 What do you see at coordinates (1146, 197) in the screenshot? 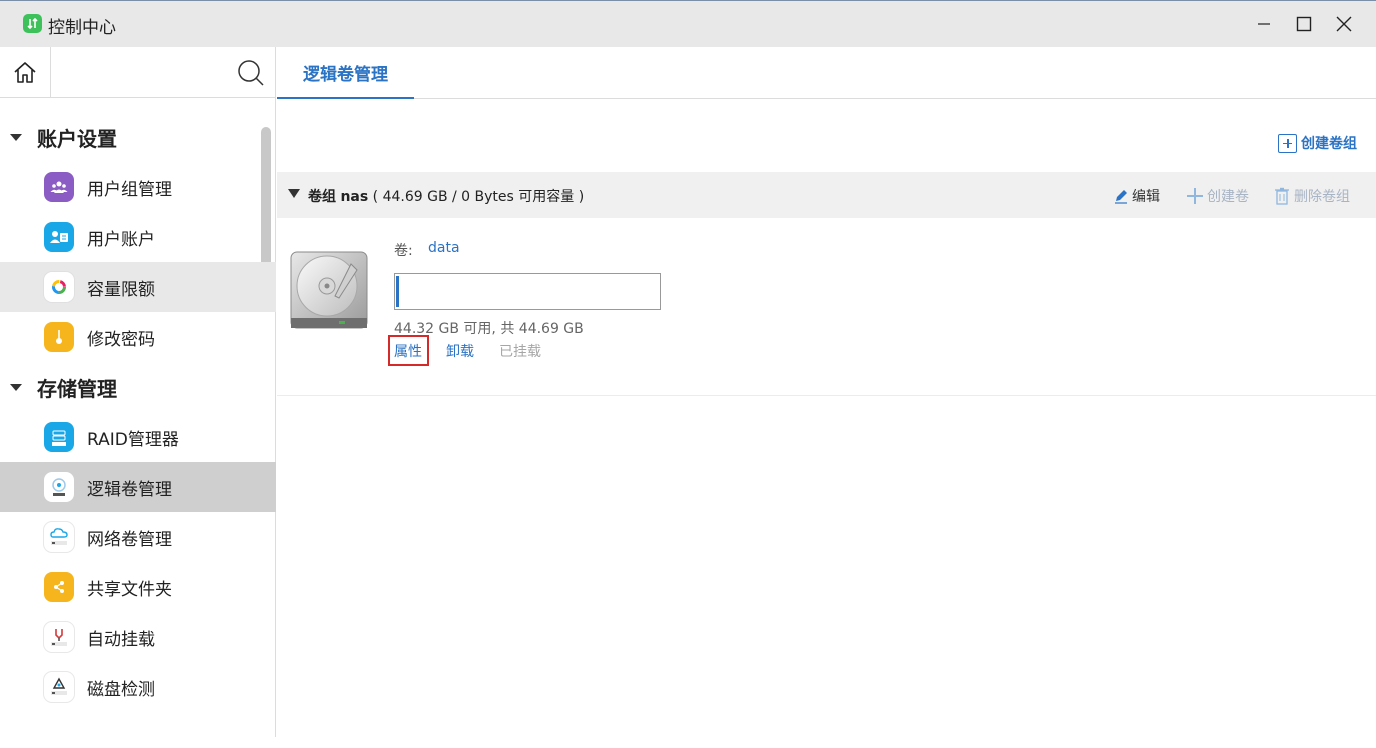
I see `edit-label: 编辑` at bounding box center [1146, 197].